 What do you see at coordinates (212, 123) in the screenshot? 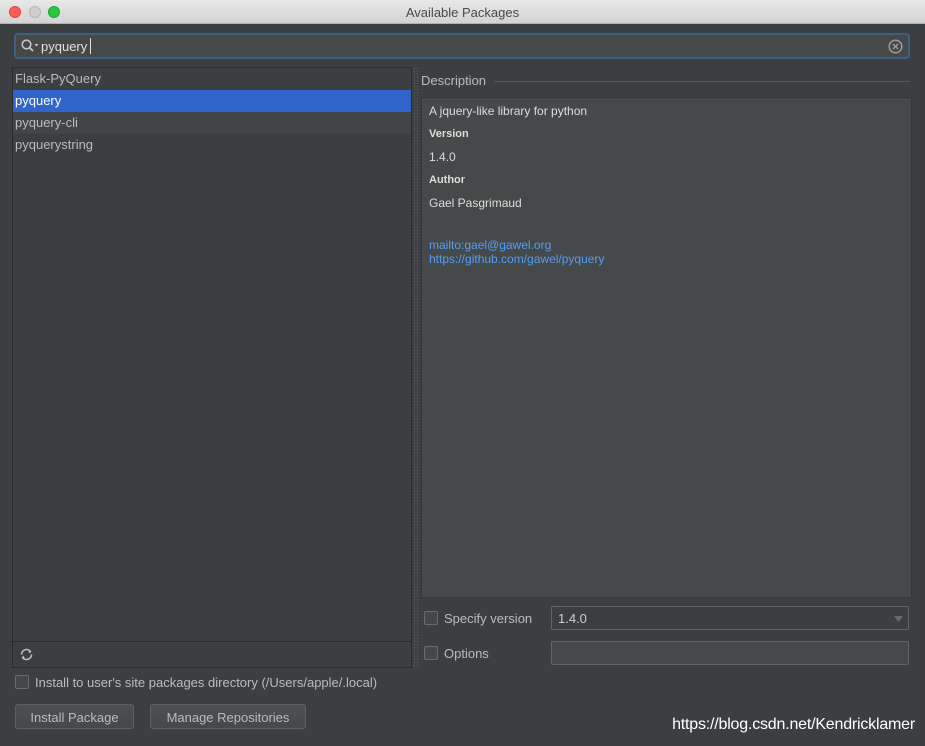
I see `list-item: pyquery-cli` at bounding box center [212, 123].